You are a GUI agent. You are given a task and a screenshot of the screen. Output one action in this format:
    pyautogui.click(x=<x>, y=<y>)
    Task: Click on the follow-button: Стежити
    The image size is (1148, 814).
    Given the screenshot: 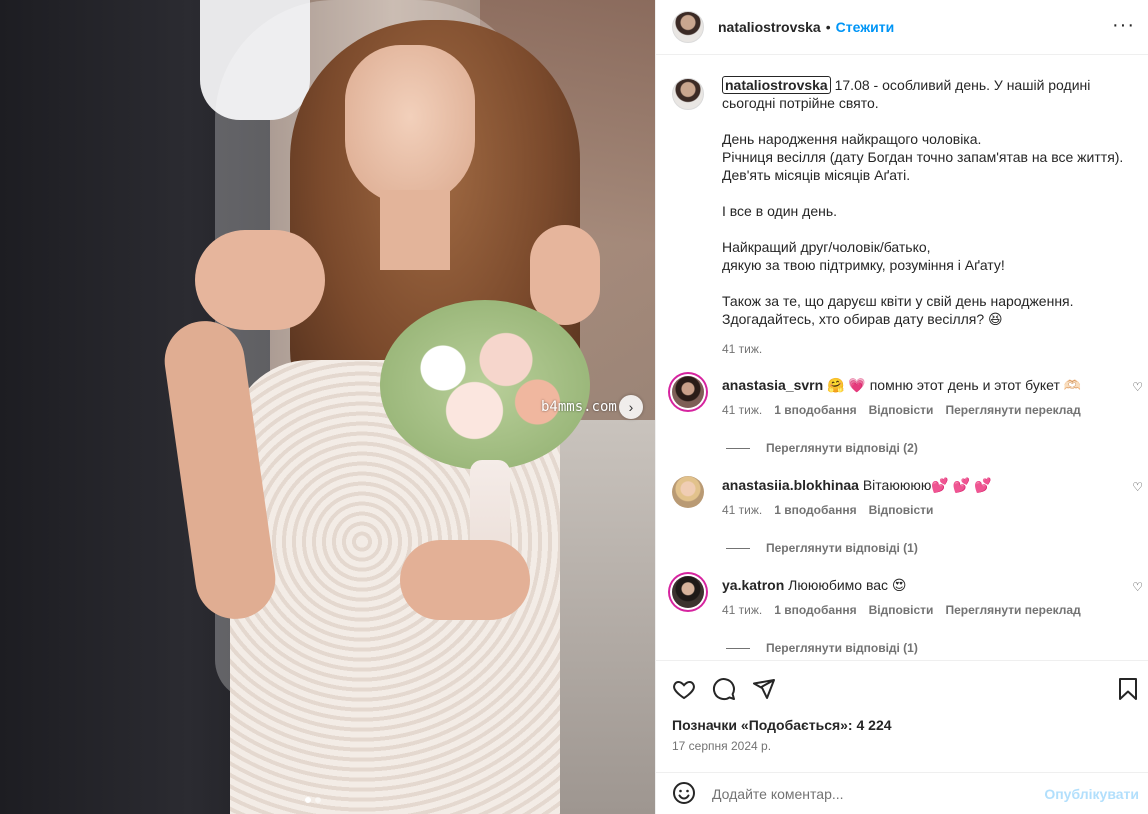 What is the action you would take?
    pyautogui.click(x=865, y=27)
    